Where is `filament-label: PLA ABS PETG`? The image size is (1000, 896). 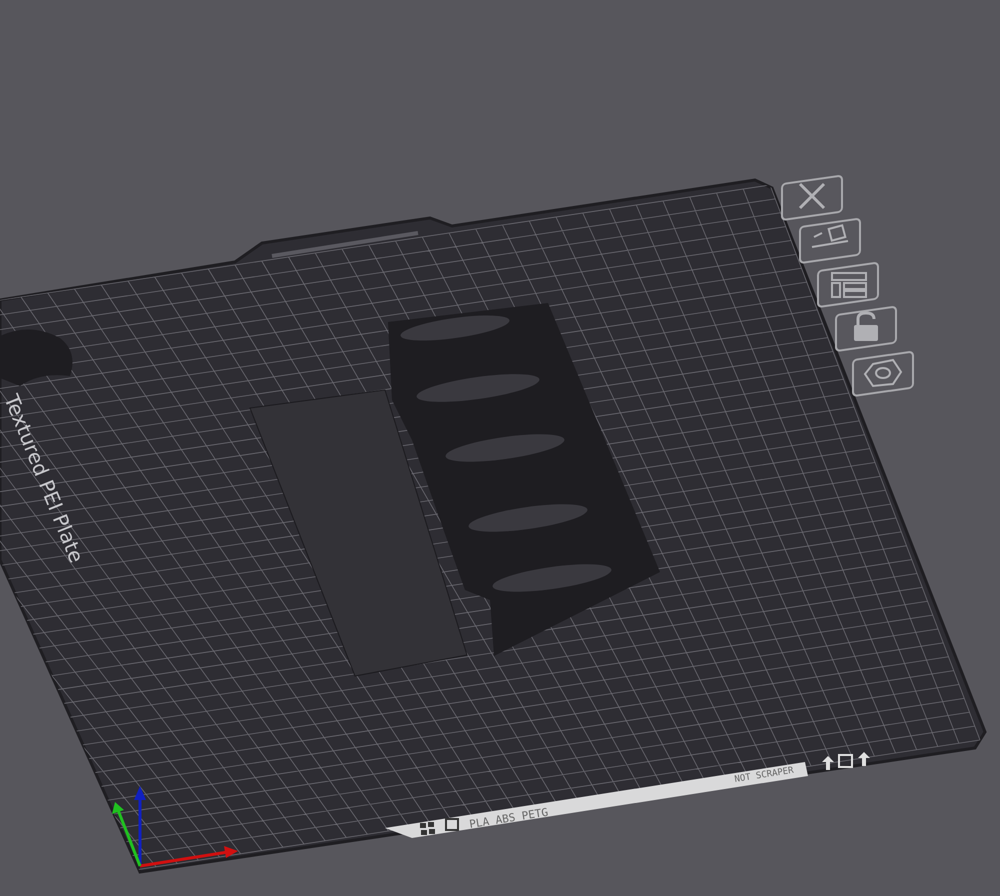 filament-label: PLA ABS PETG is located at coordinates (508, 818).